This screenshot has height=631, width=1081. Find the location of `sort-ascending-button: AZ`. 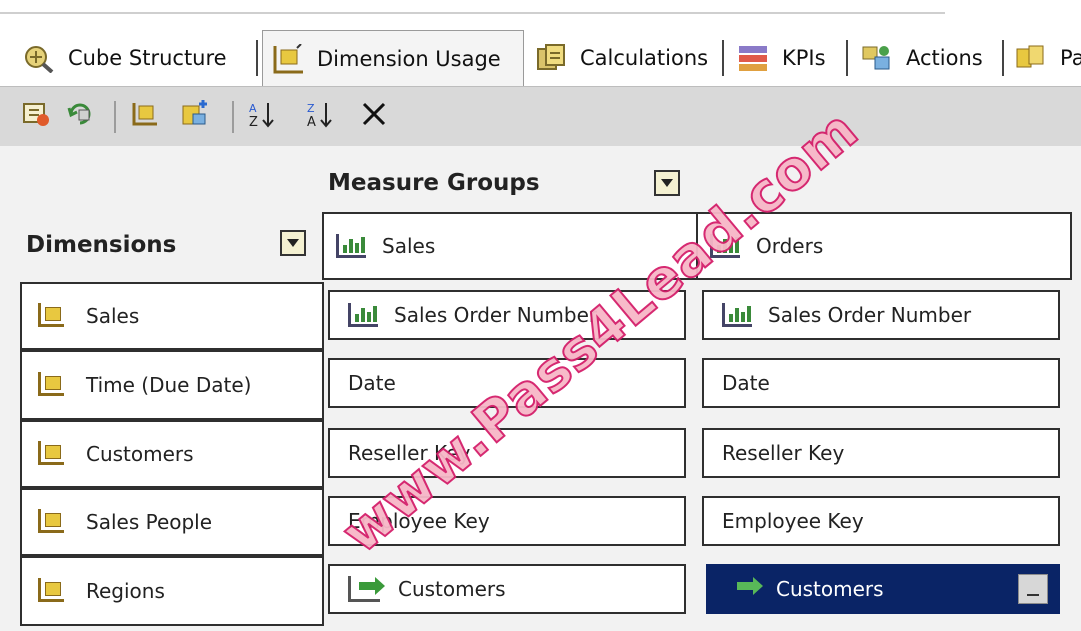

sort-ascending-button: AZ is located at coordinates (262, 116).